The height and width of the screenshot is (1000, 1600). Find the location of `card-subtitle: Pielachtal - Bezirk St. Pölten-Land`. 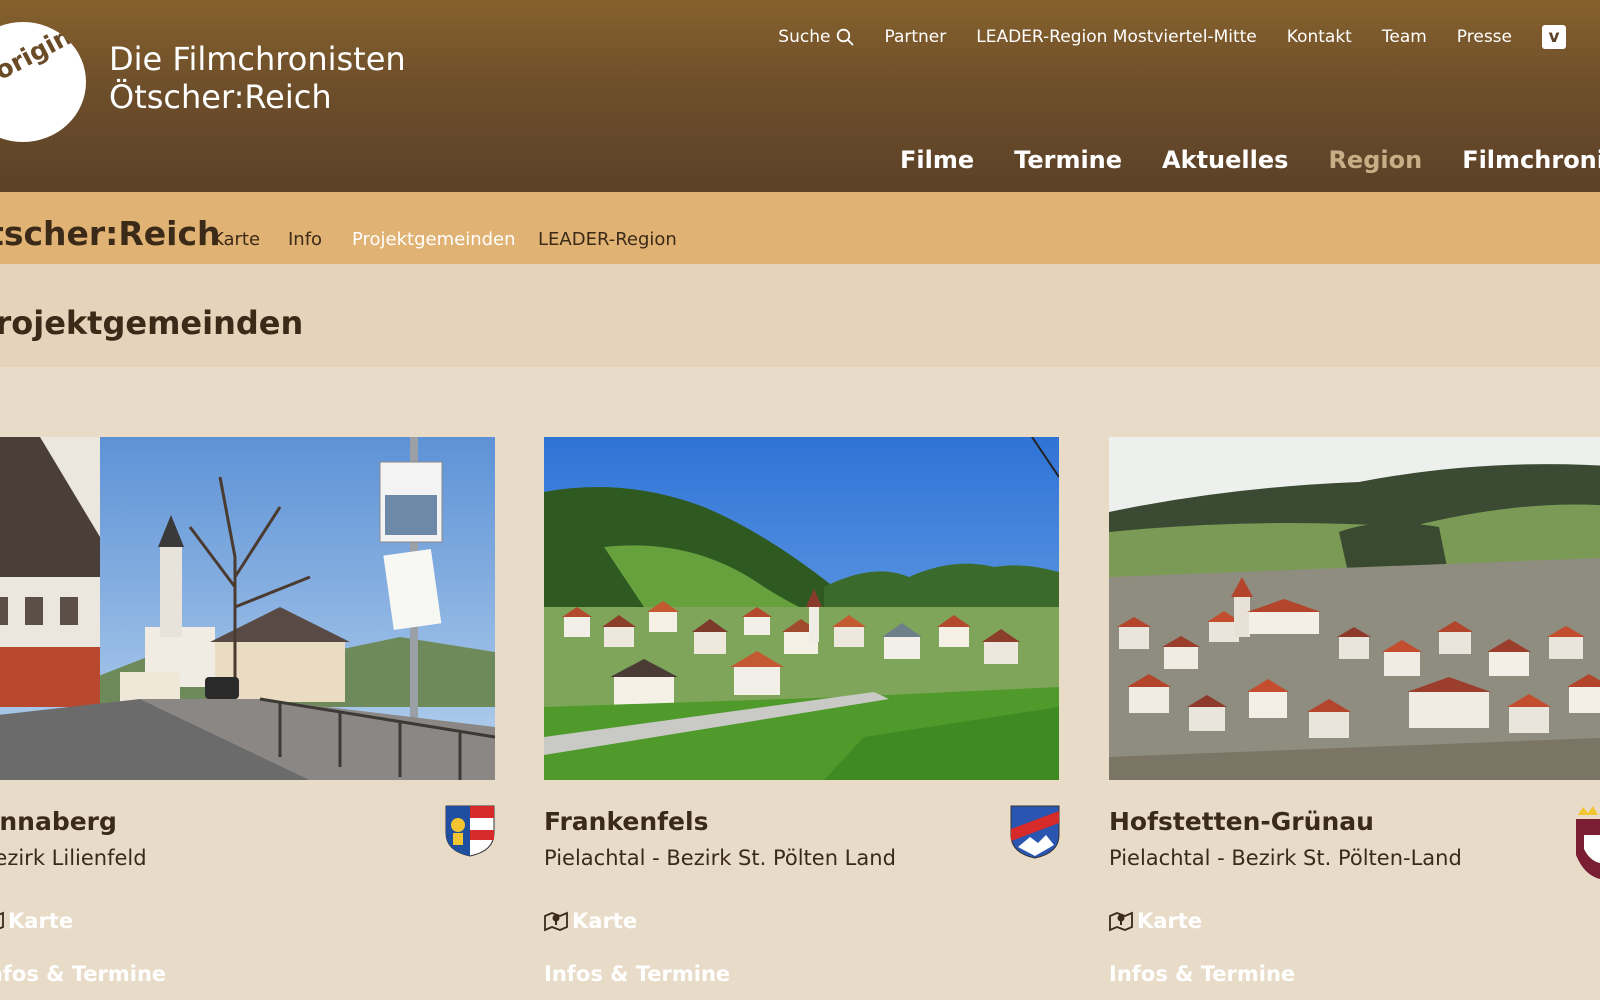

card-subtitle: Pielachtal - Bezirk St. Pölten-Land is located at coordinates (1285, 858).